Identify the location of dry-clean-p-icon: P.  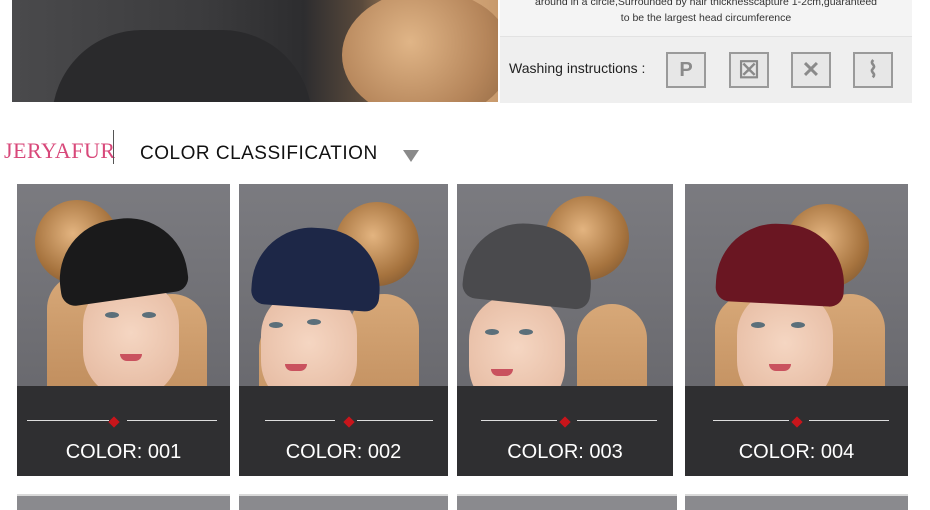
(686, 70).